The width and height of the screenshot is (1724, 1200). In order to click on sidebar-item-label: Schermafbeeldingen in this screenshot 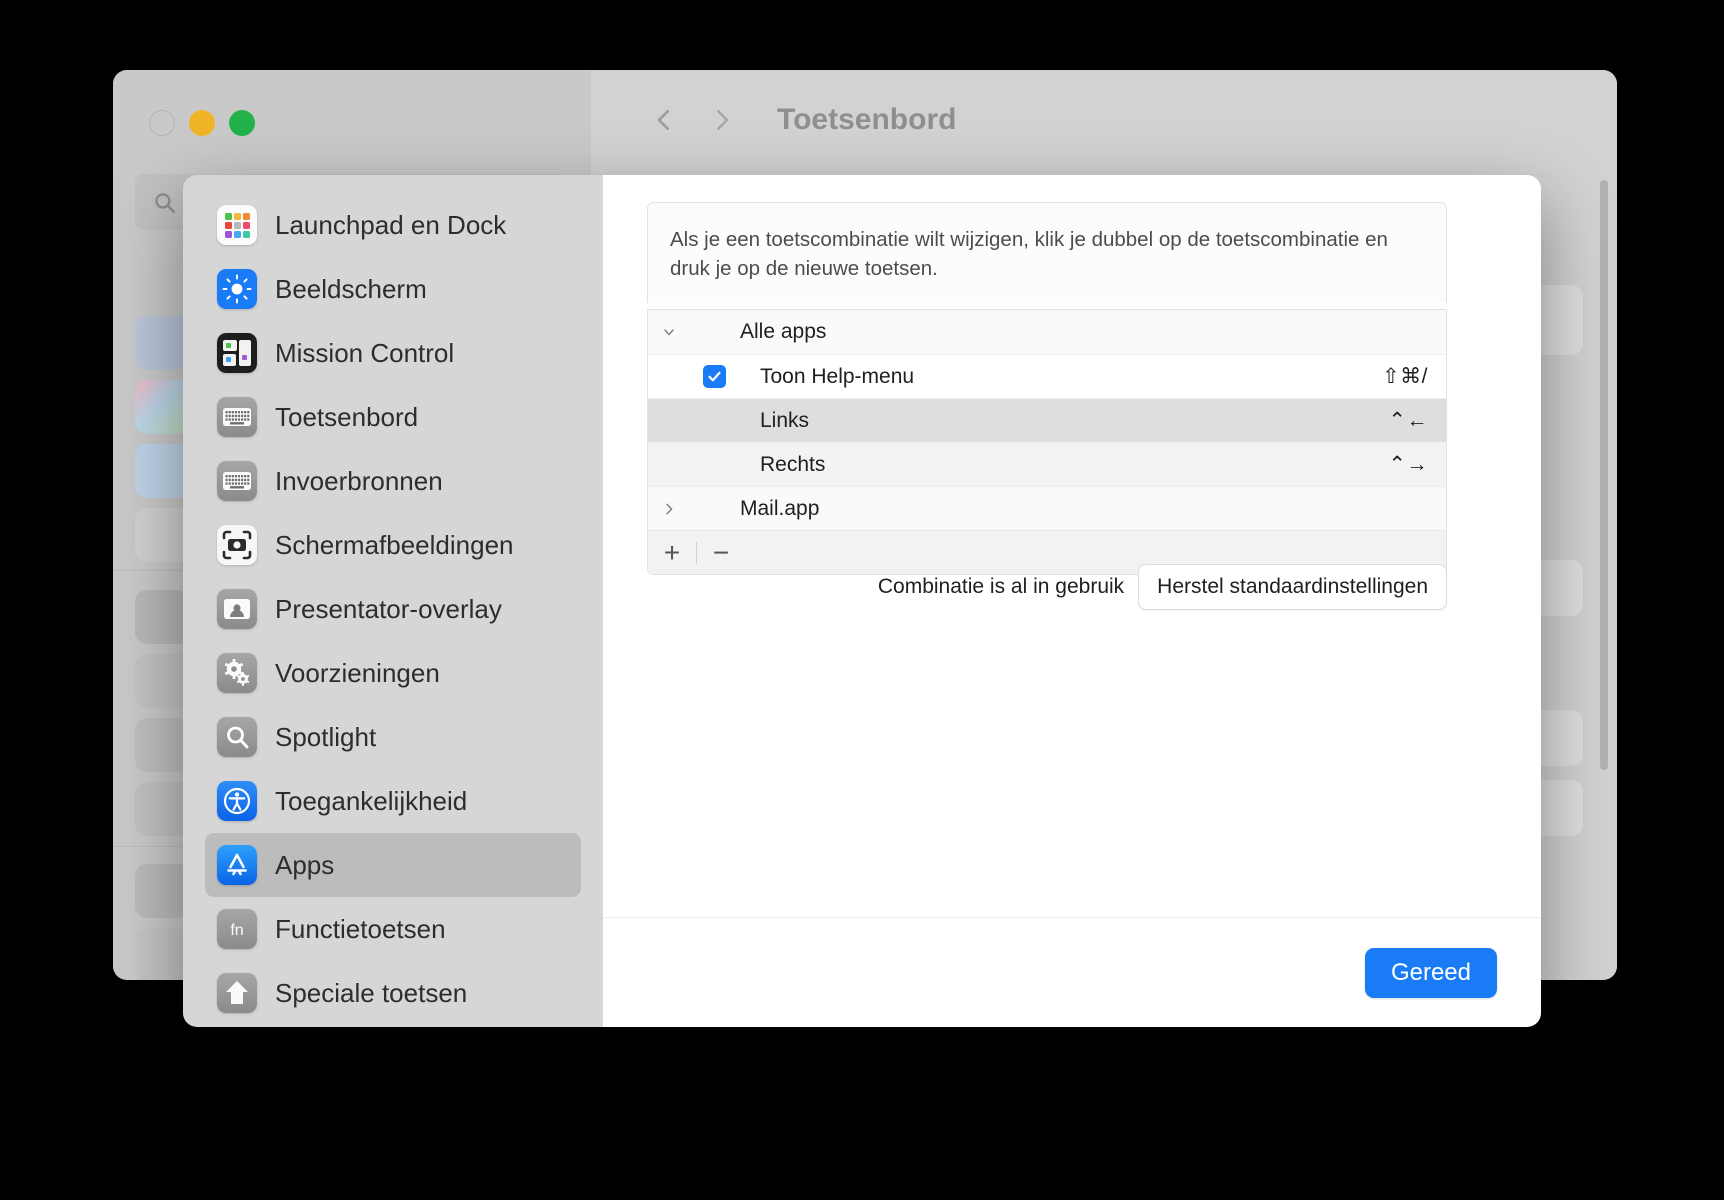, I will do `click(394, 544)`.